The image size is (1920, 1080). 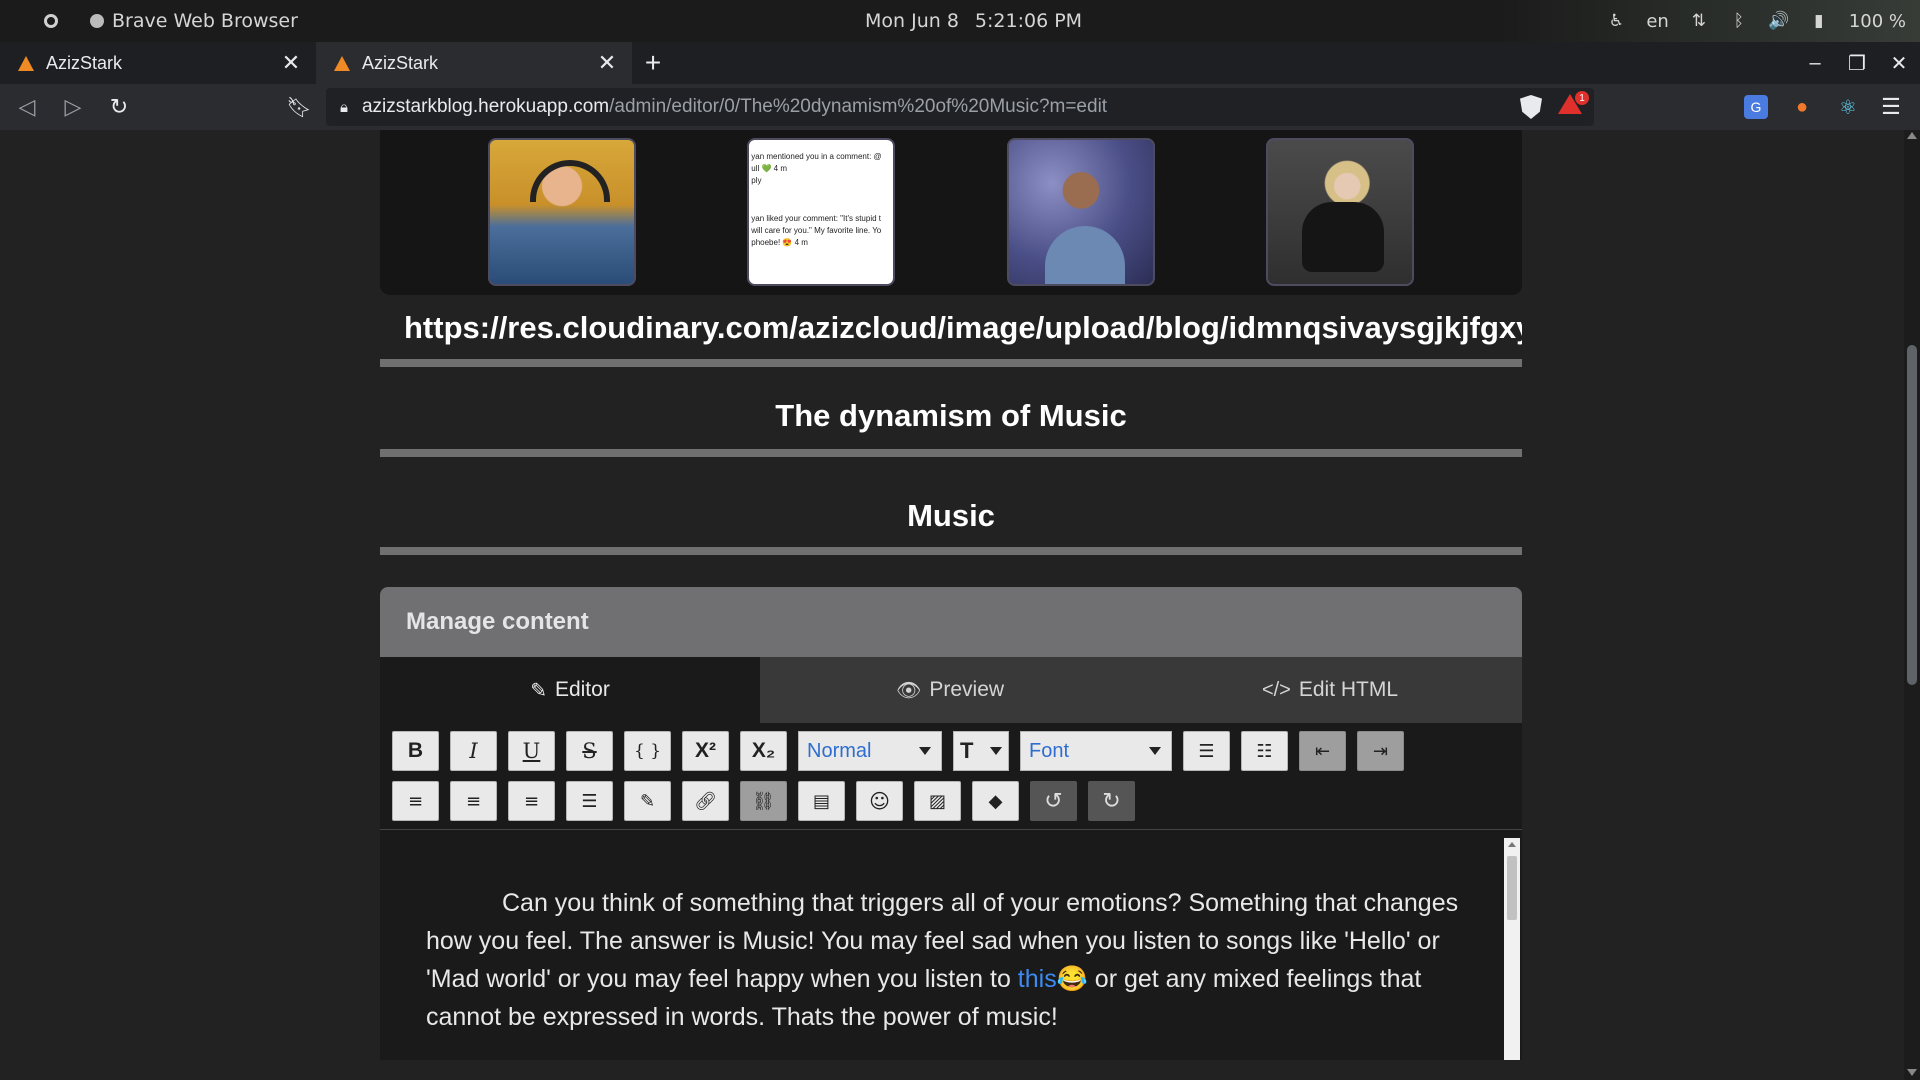 What do you see at coordinates (1574, 104) in the screenshot?
I see `brave-rewards-icon: 1` at bounding box center [1574, 104].